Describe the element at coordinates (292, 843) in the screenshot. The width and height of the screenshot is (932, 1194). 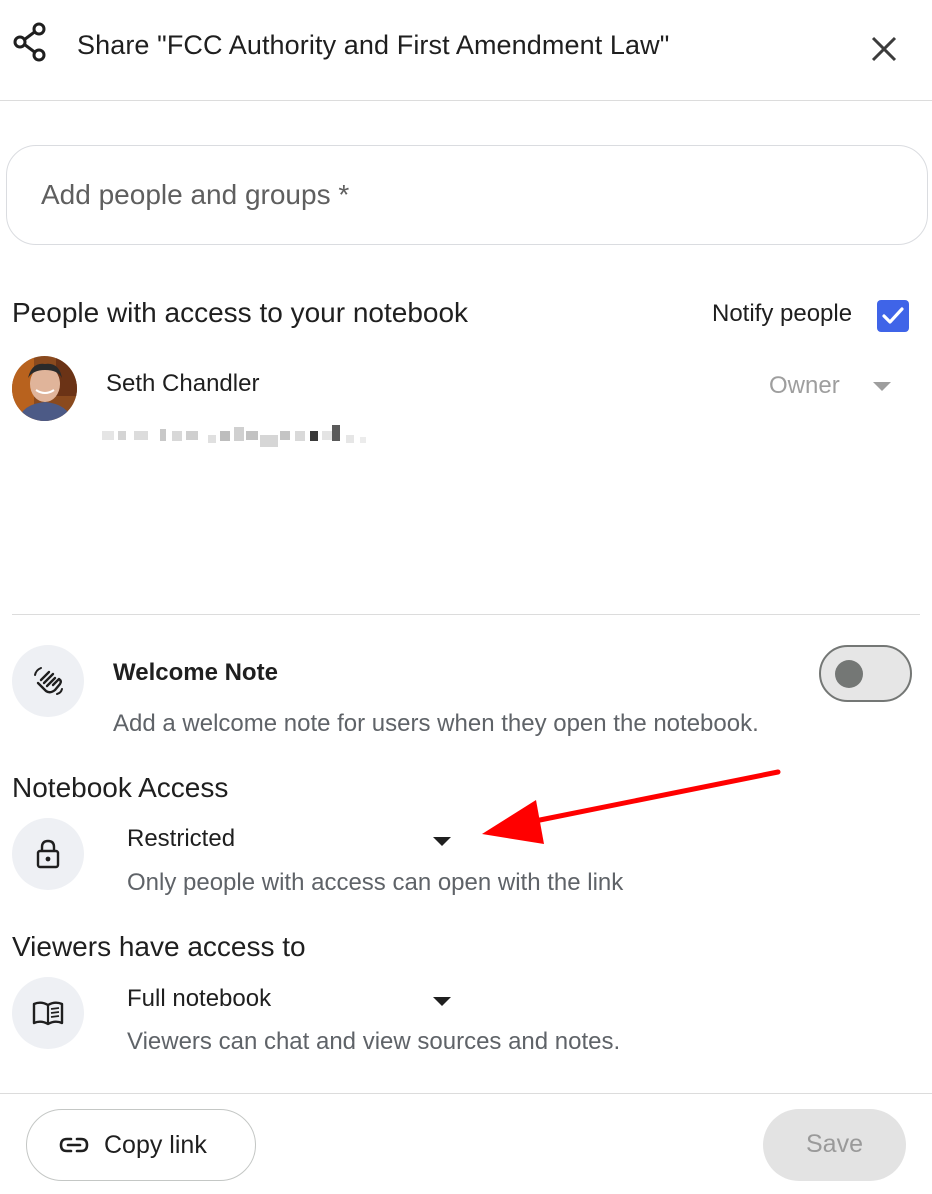
I see `notebook-access-select: Restricted` at that location.